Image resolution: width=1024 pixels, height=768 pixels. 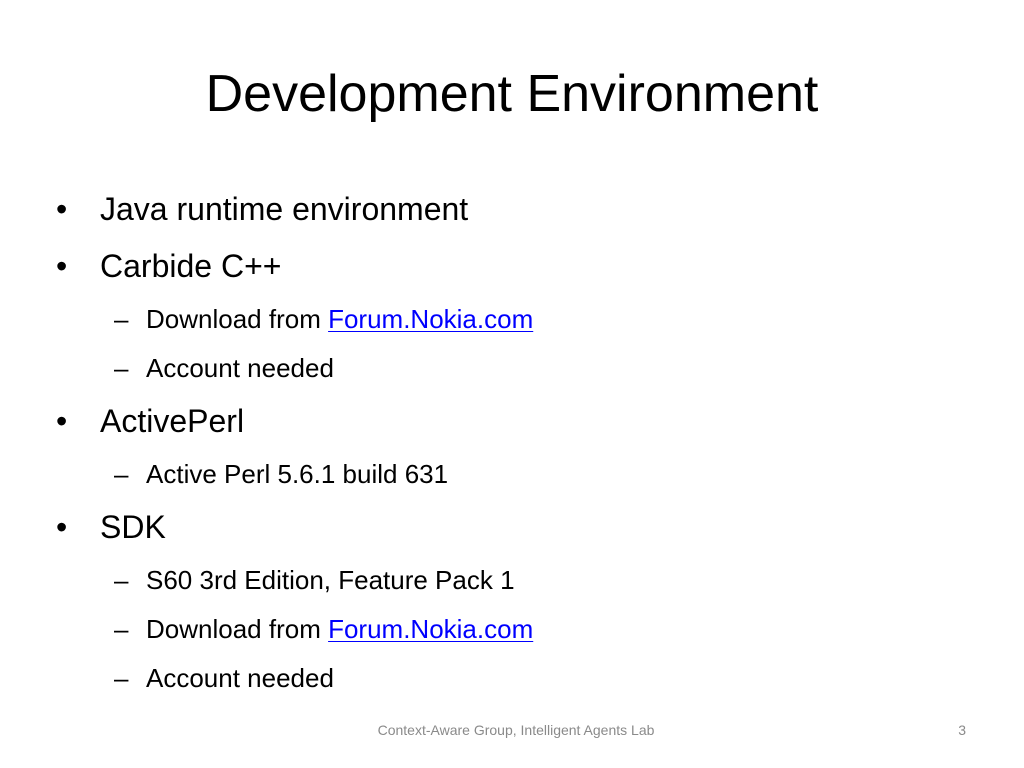 What do you see at coordinates (191, 266) in the screenshot?
I see `bullet-text: Carbide C++` at bounding box center [191, 266].